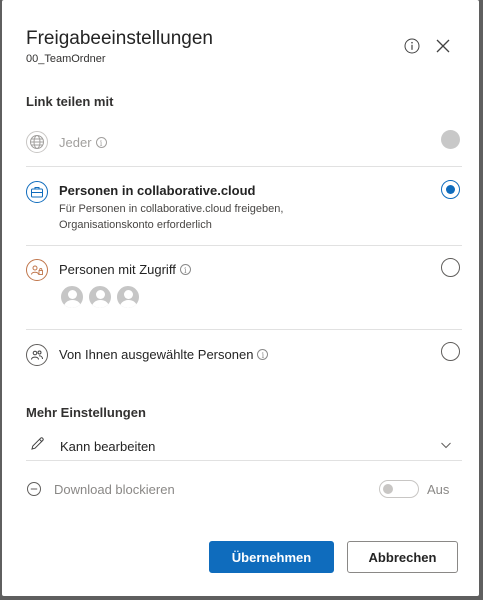 This screenshot has height=600, width=483. What do you see at coordinates (119, 38) in the screenshot?
I see `dialog-title: Freigabeeinstellungen` at bounding box center [119, 38].